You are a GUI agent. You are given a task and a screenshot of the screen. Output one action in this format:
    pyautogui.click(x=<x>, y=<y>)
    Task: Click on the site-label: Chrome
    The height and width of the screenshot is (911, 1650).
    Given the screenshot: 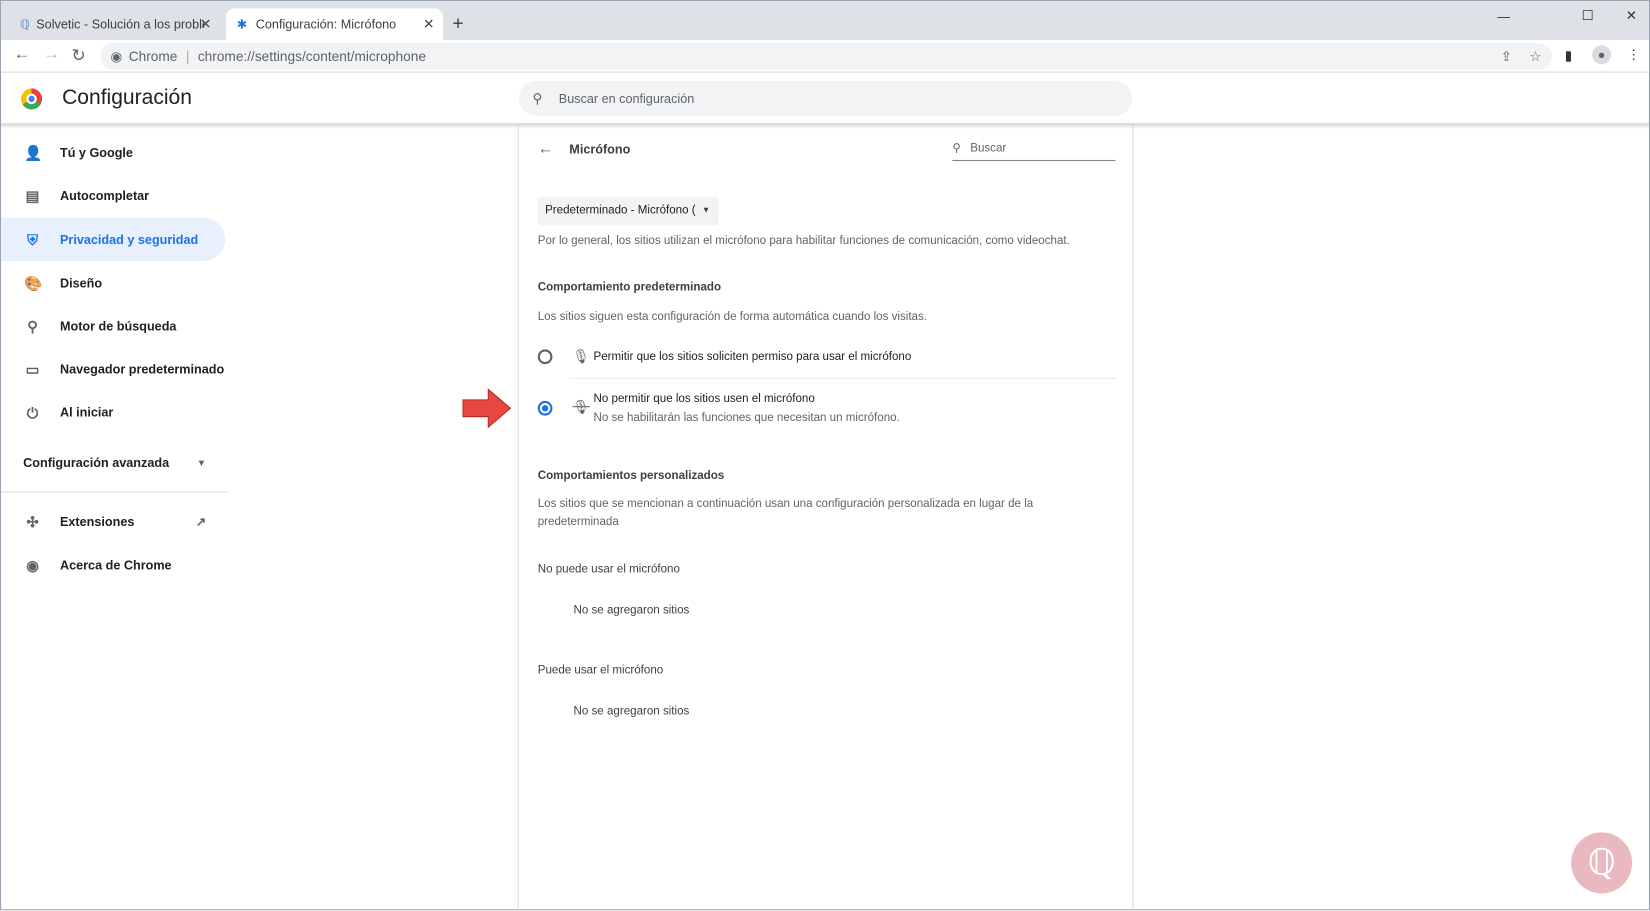 What is the action you would take?
    pyautogui.click(x=153, y=56)
    